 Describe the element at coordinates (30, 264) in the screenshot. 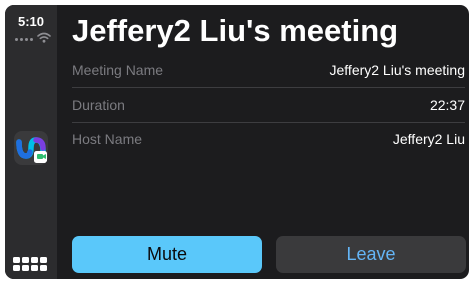

I see `app-grid-icon` at that location.